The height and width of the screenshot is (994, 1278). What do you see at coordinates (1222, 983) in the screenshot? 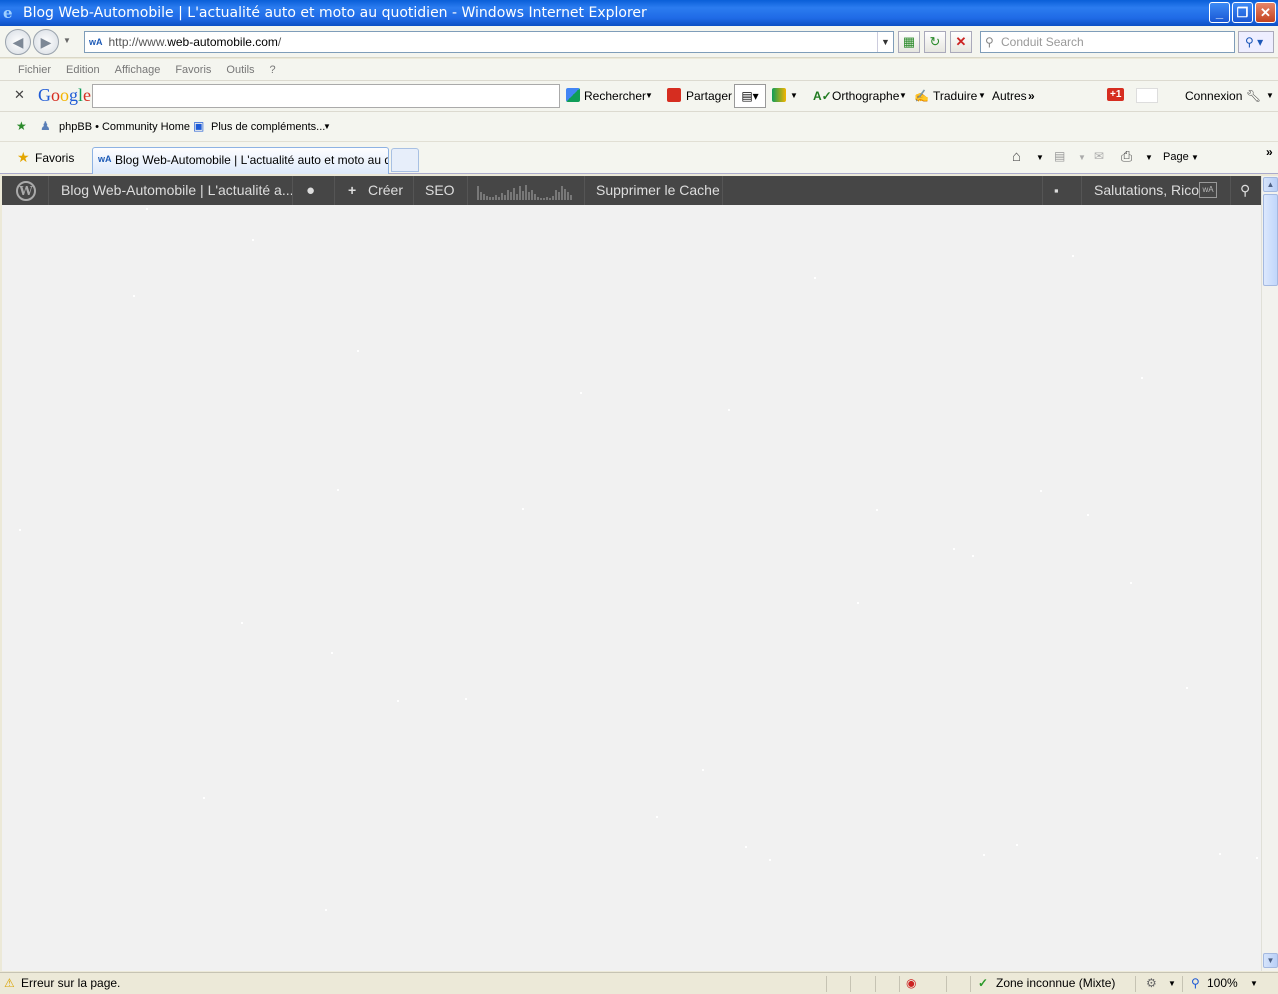
I see `zoom-level: 100%` at bounding box center [1222, 983].